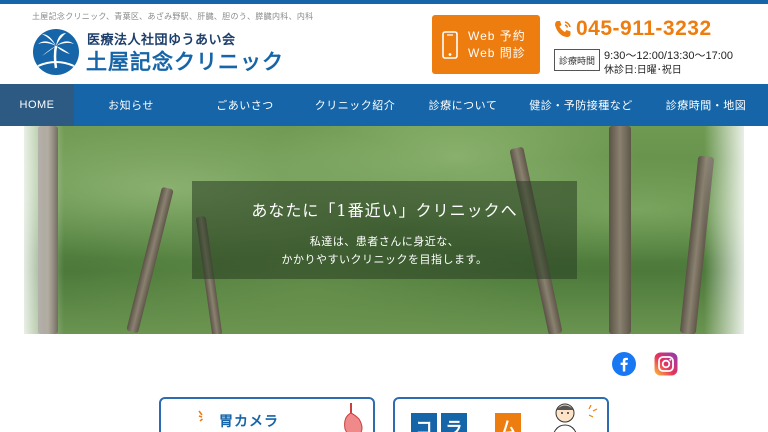  I want to click on stomach-illustration-icon, so click(353, 417).